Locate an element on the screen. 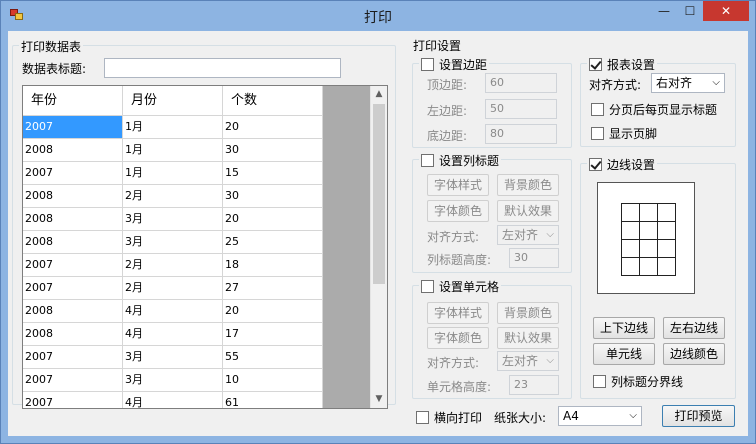 The width and height of the screenshot is (756, 444). column-height-input: 30 is located at coordinates (534, 258).